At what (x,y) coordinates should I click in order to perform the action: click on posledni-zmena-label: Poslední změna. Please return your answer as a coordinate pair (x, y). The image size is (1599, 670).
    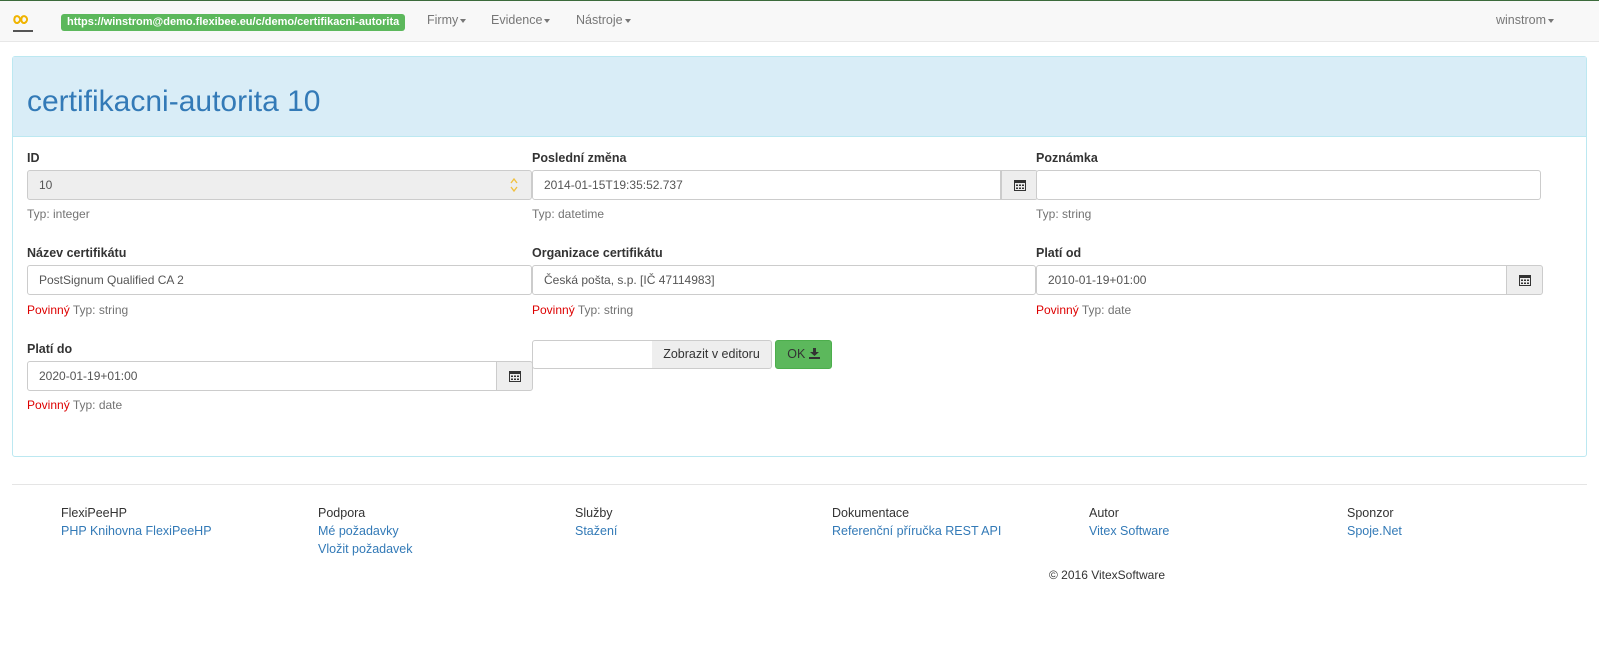
    Looking at the image, I should click on (579, 158).